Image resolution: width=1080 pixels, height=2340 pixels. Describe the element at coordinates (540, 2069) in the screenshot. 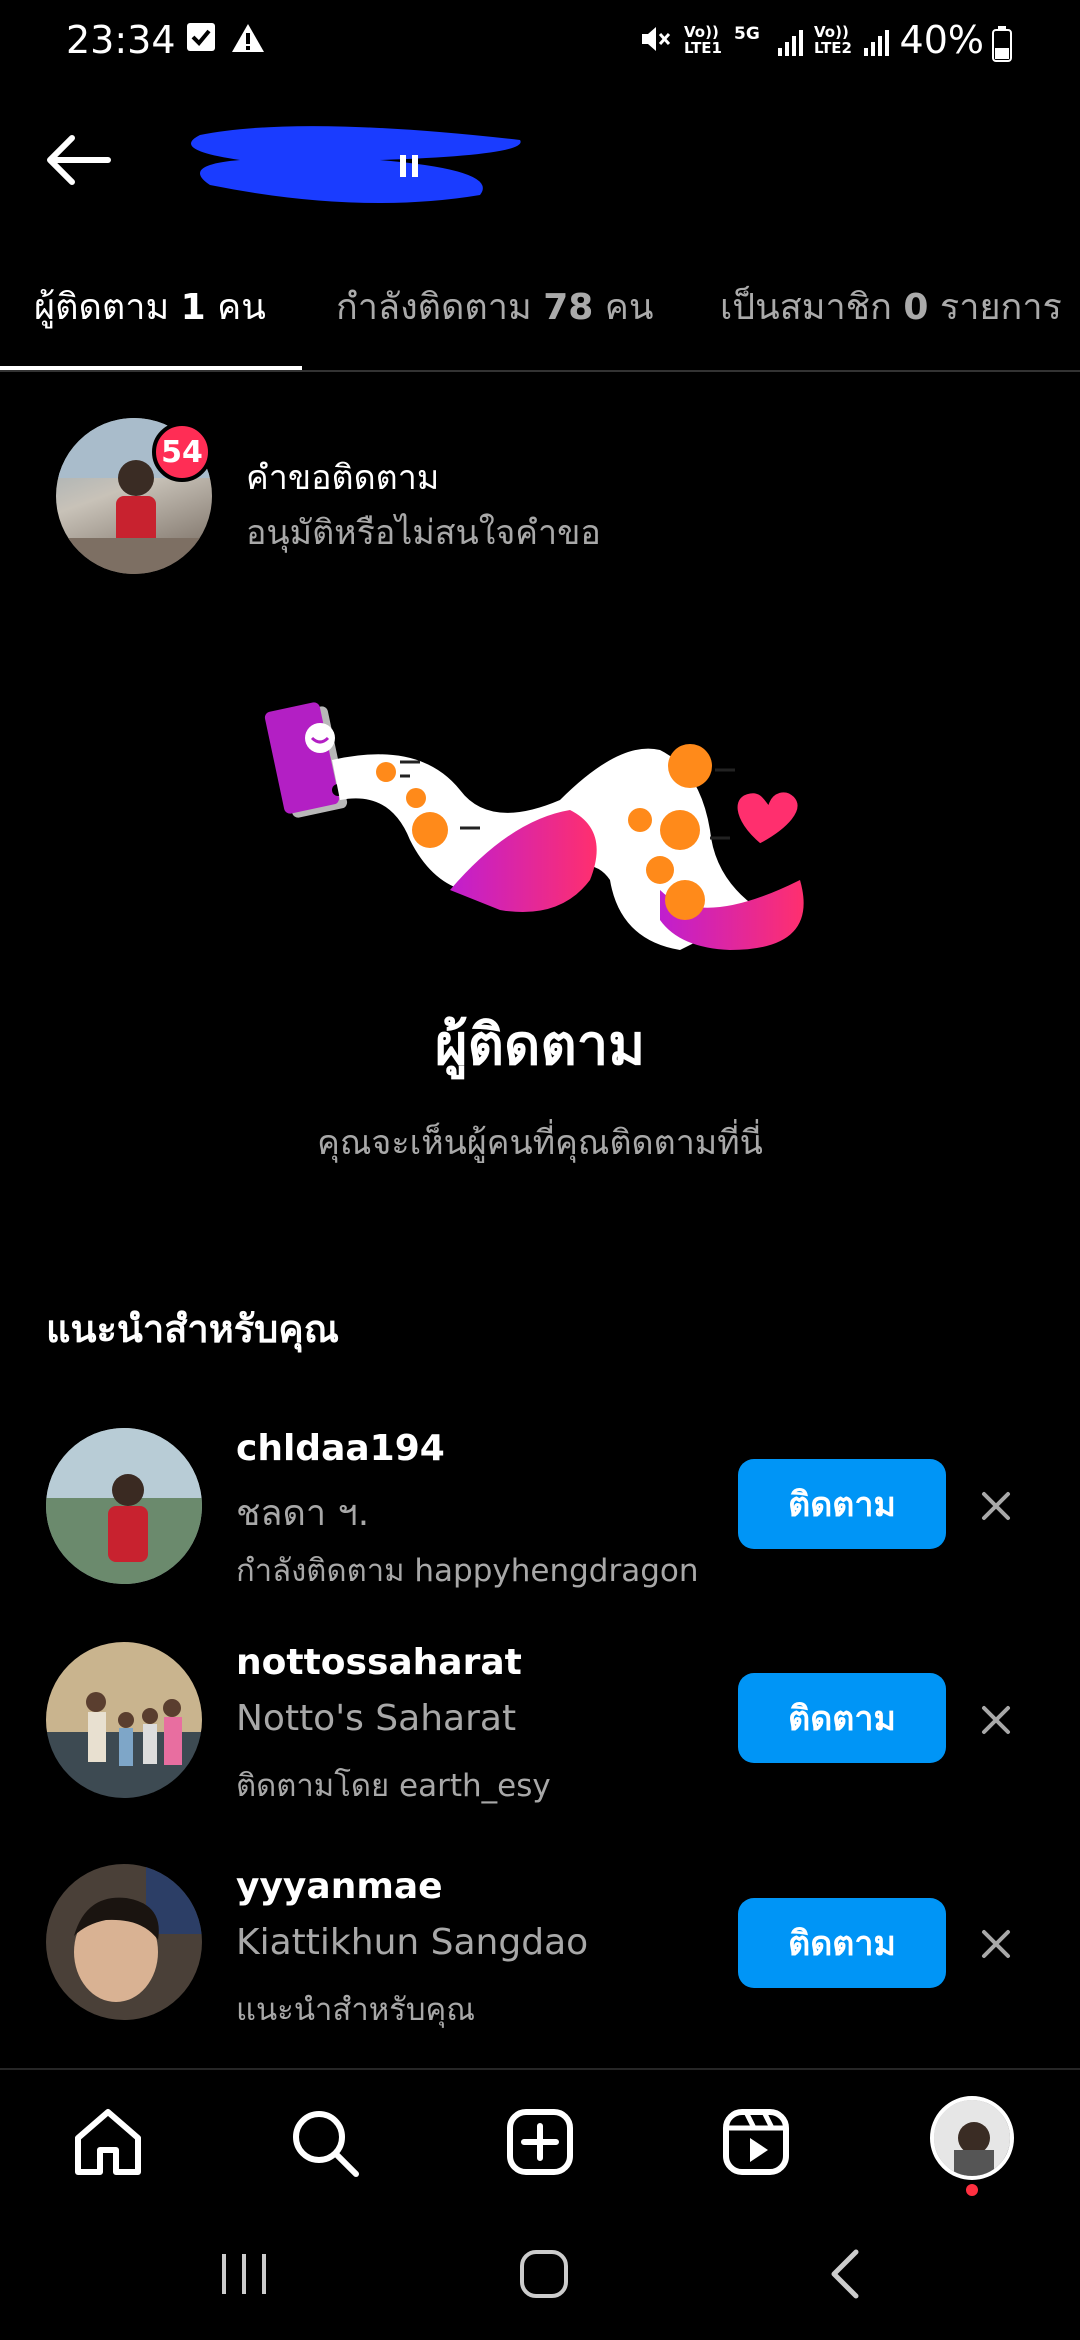

I see `bottom-nav-divider` at that location.